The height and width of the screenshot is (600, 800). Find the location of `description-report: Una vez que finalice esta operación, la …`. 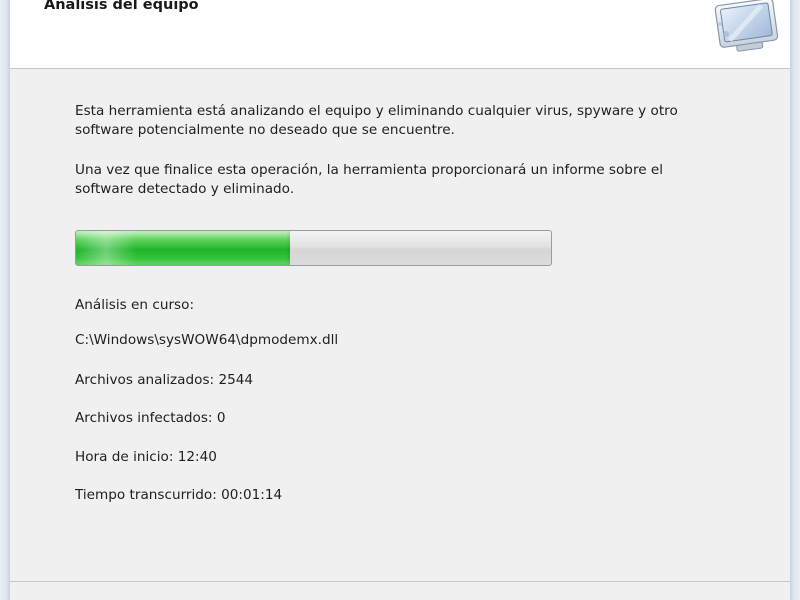

description-report: Una vez que finalice esta operación, la … is located at coordinates (369, 179).